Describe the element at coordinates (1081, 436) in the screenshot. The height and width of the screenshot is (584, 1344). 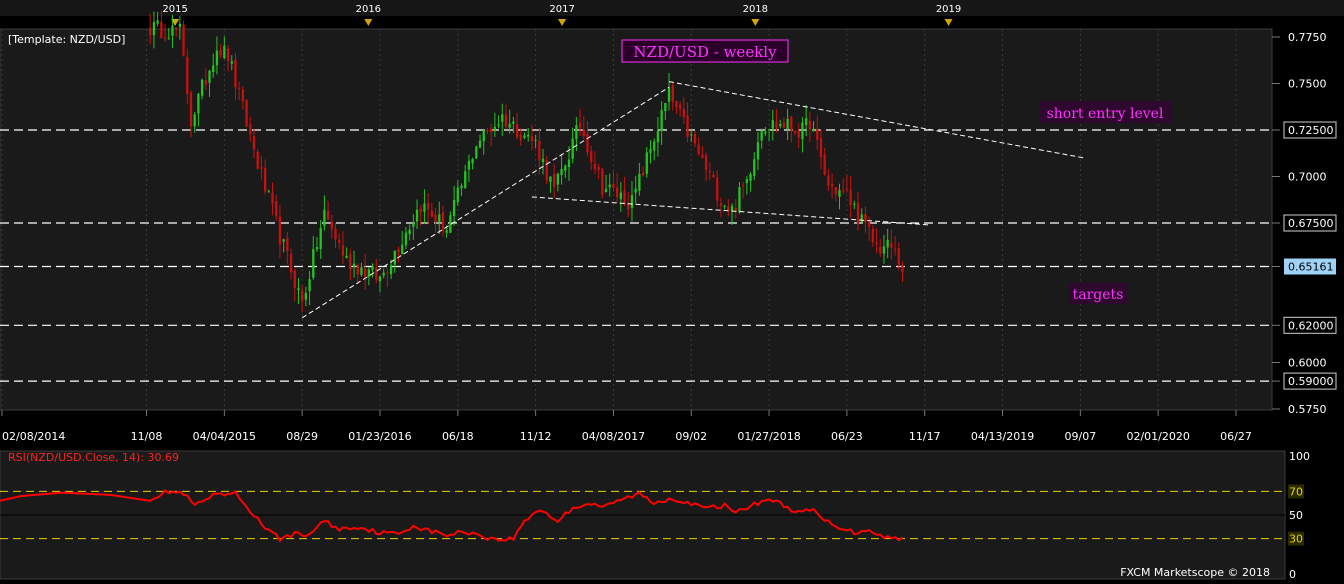
I see `x-tick-label: 09/07` at that location.